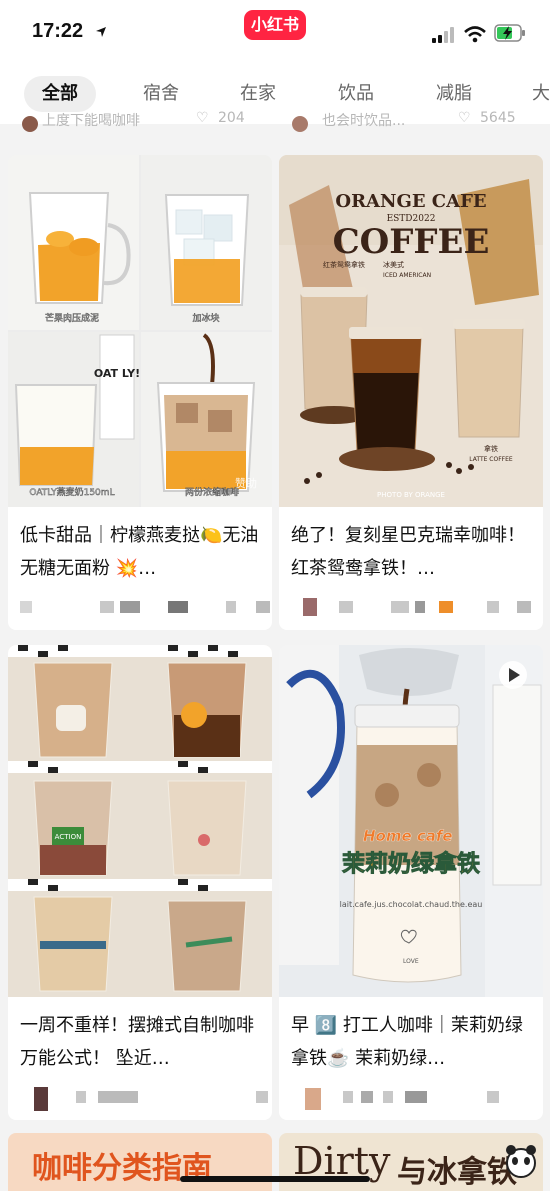 Image resolution: width=550 pixels, height=1191 pixels. Describe the element at coordinates (275, 1179) in the screenshot. I see `home-indicator` at that location.